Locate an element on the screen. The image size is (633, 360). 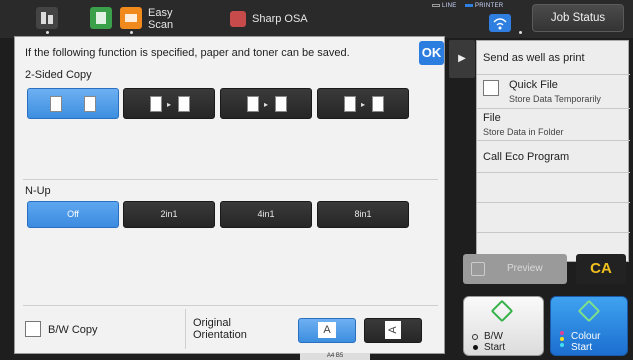
clear-all-button: CA is located at coordinates (601, 269).